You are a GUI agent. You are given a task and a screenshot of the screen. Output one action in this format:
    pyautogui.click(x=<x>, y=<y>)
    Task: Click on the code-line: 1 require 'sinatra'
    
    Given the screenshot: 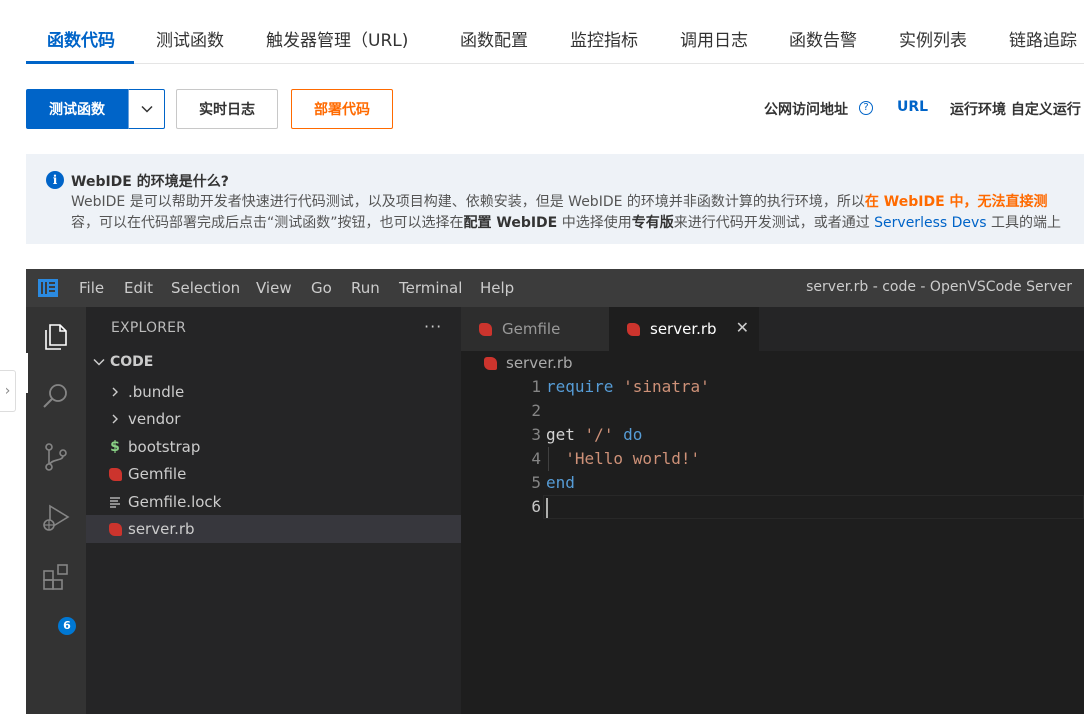 What is the action you would take?
    pyautogui.click(x=772, y=387)
    